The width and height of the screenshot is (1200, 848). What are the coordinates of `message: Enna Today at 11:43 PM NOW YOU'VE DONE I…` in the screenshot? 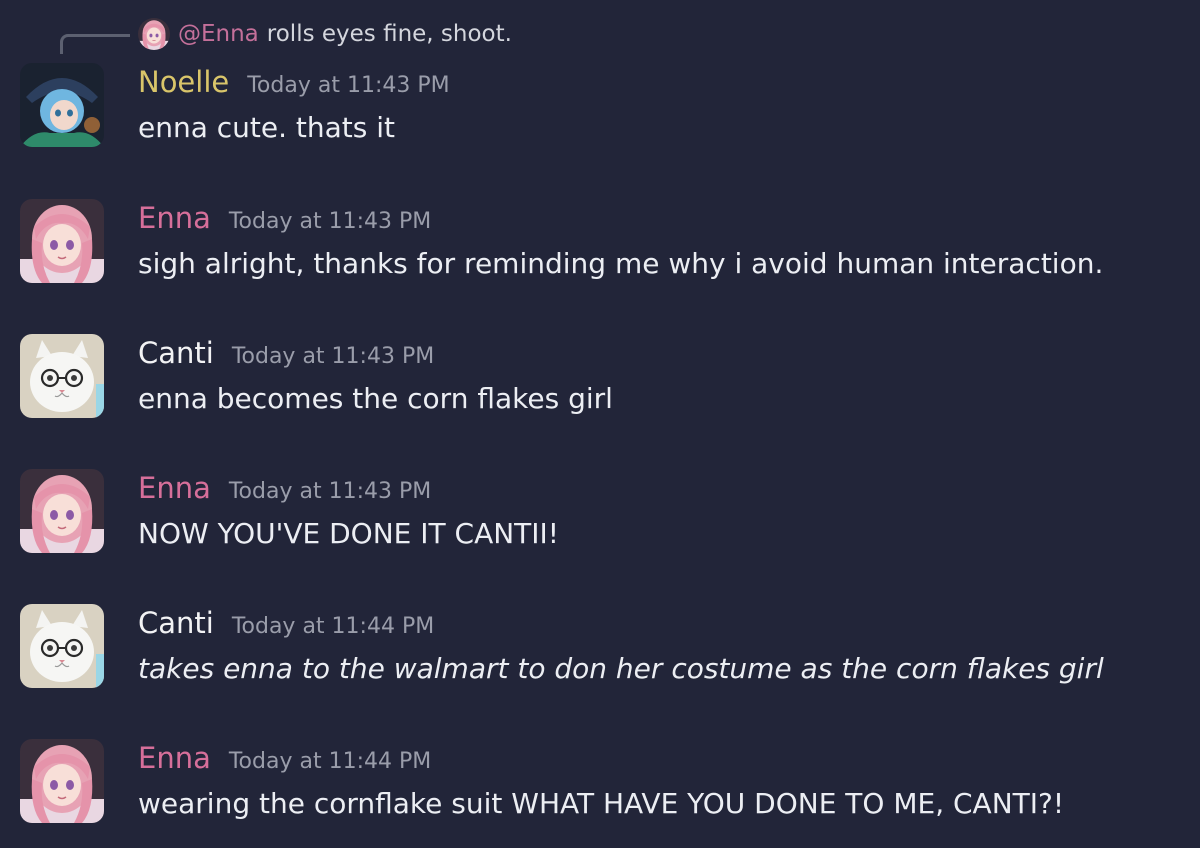 It's located at (600, 519).